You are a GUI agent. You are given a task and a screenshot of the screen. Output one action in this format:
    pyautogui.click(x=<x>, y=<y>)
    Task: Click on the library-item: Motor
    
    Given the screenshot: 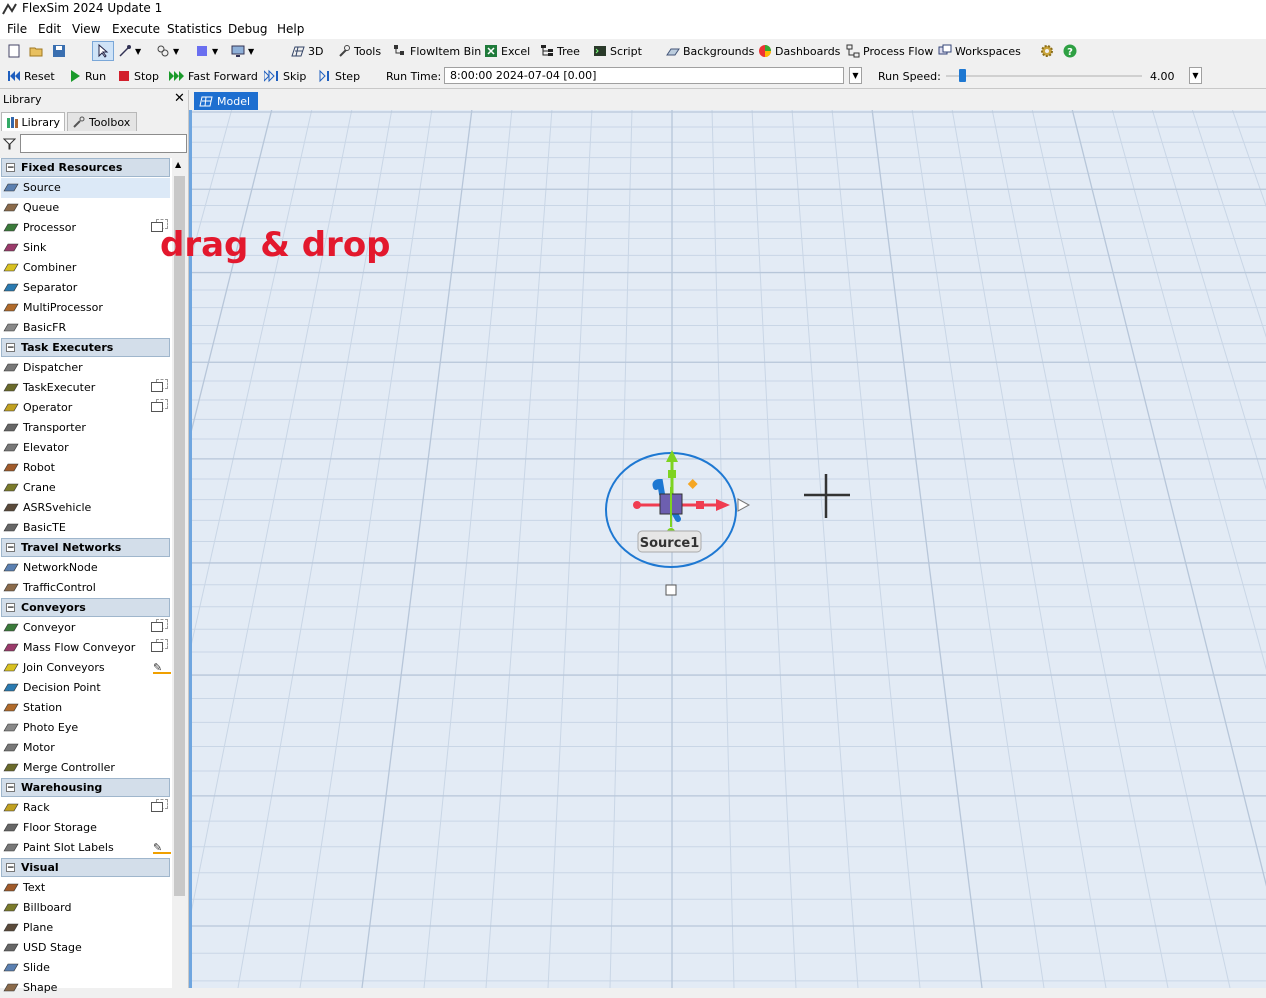 What is the action you would take?
    pyautogui.click(x=85, y=748)
    